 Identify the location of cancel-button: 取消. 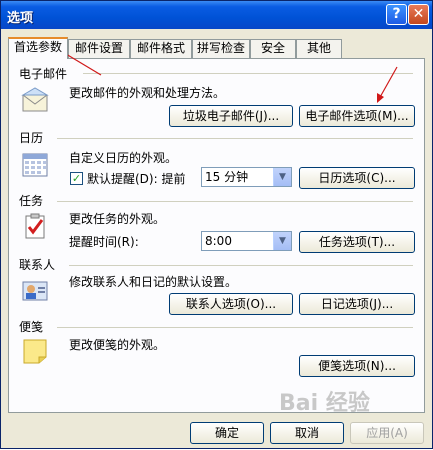
(307, 433).